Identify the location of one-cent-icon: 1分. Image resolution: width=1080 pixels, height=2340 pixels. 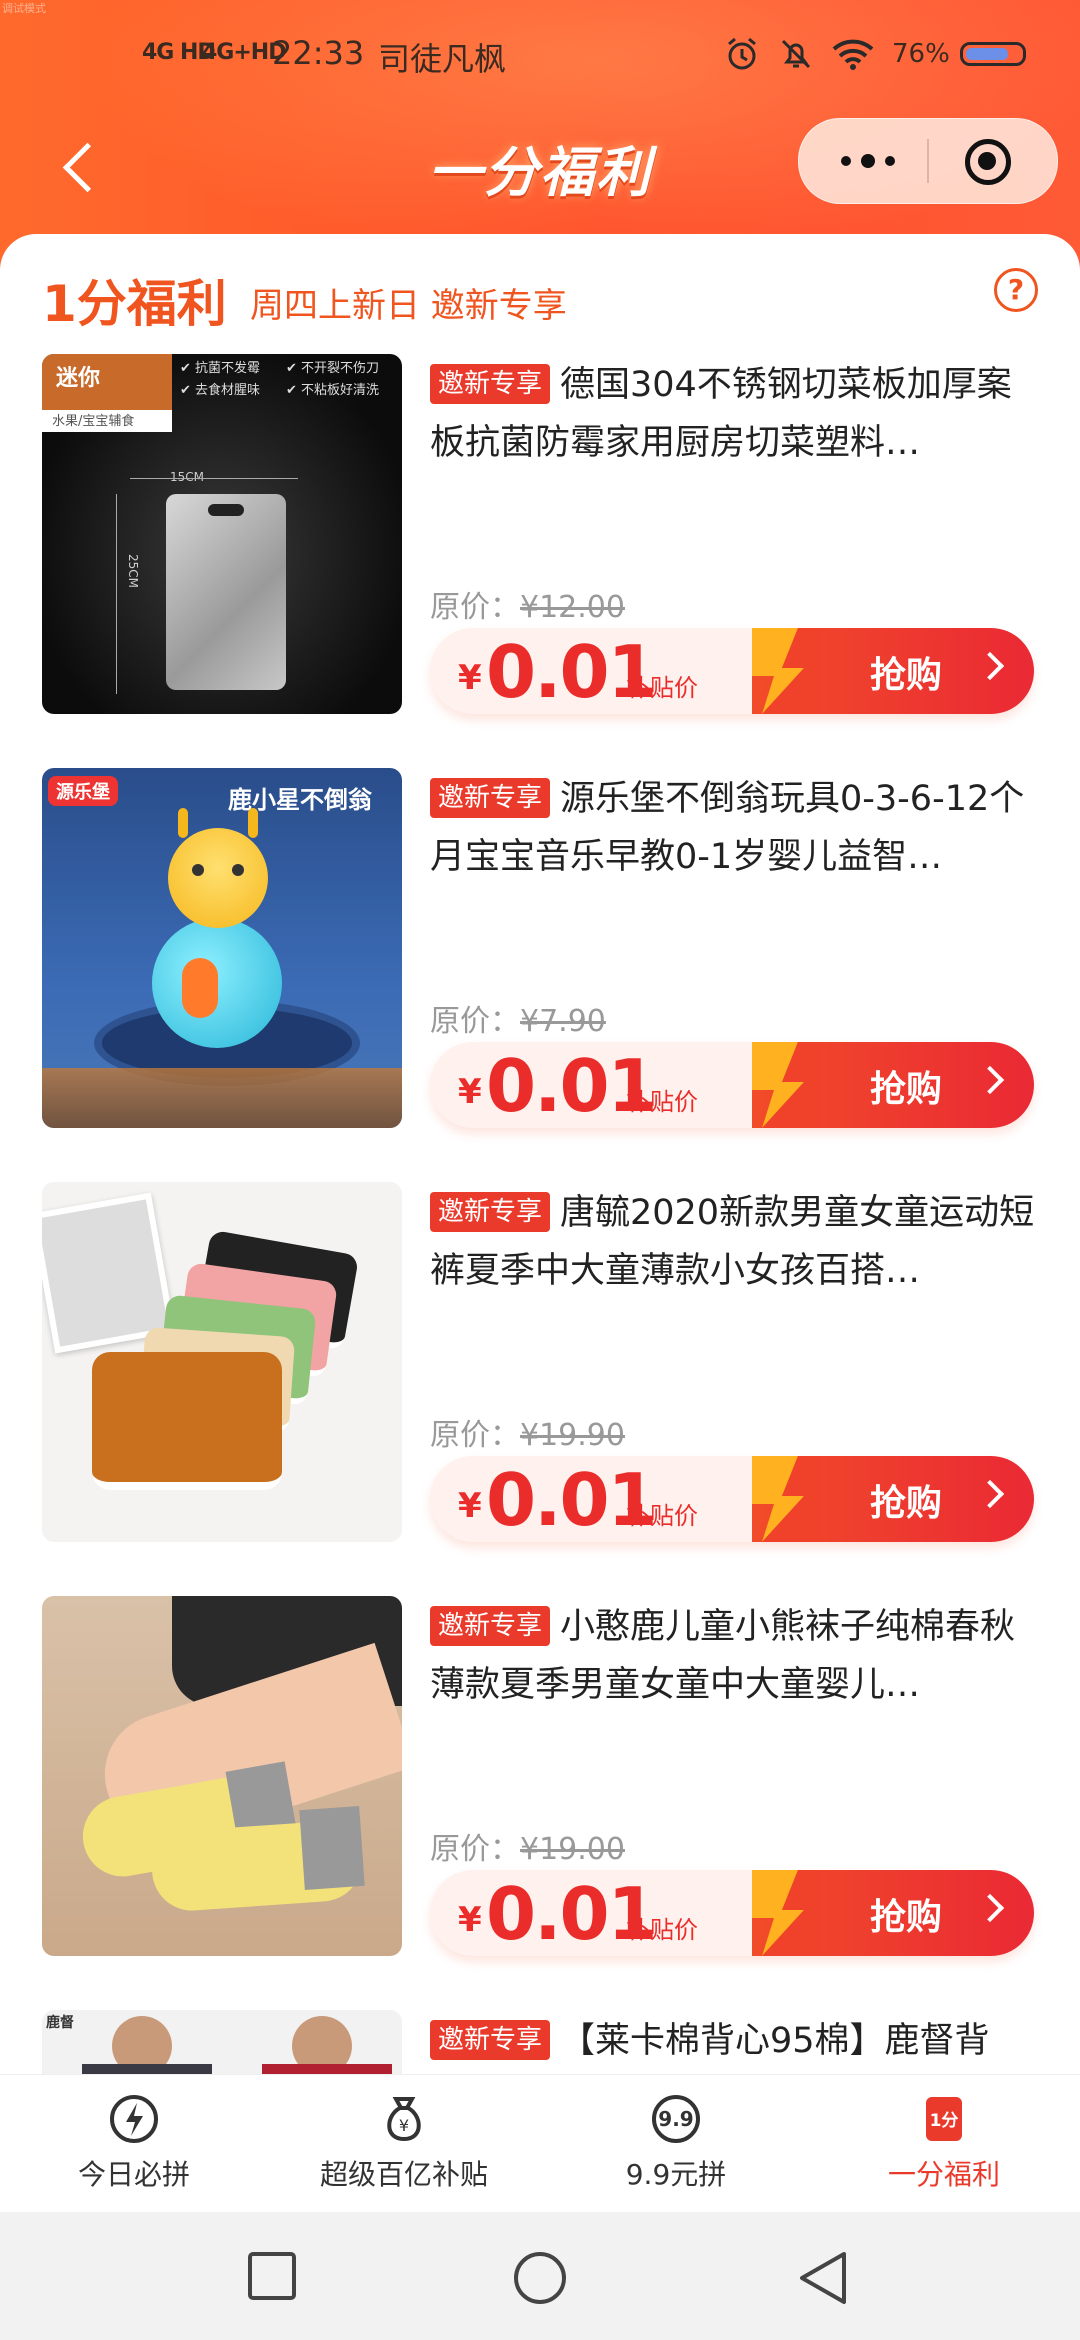
(944, 2119).